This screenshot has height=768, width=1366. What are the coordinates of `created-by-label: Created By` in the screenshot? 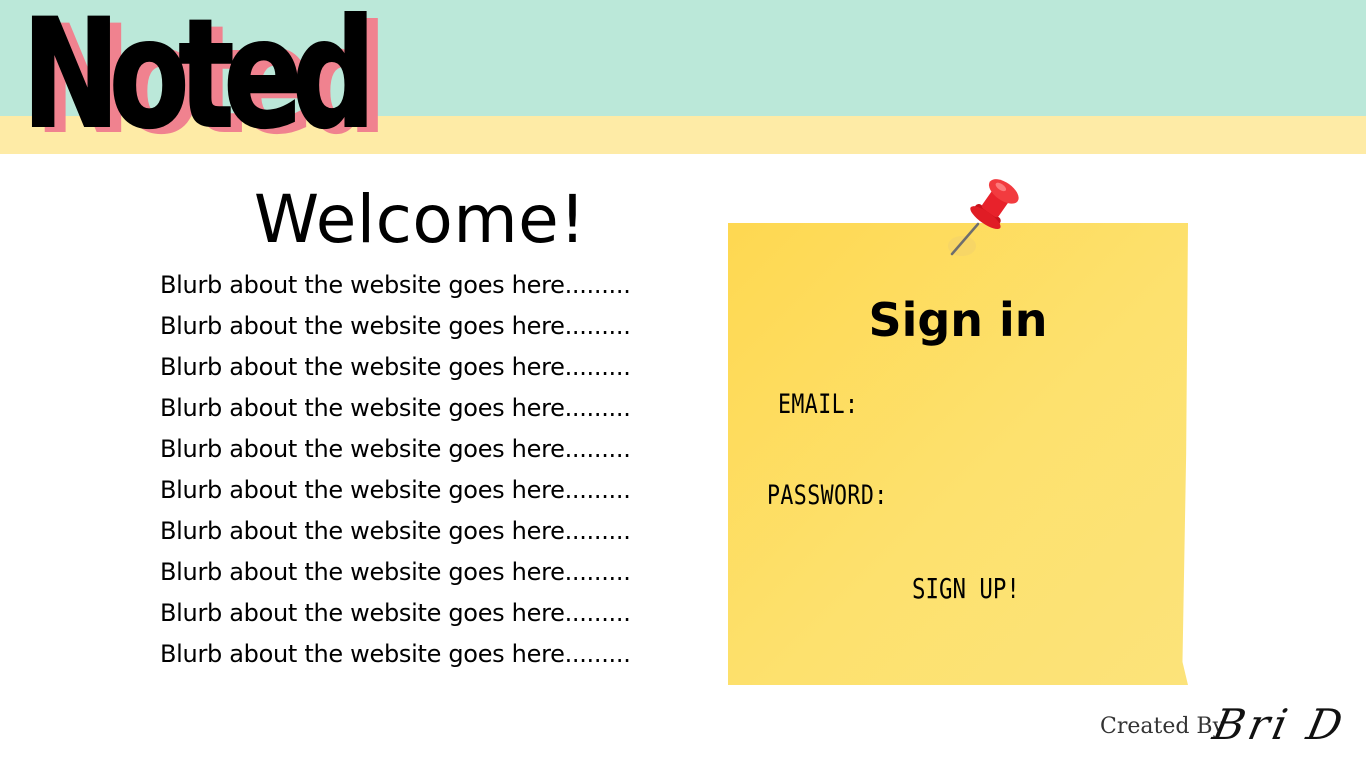 It's located at (1163, 726).